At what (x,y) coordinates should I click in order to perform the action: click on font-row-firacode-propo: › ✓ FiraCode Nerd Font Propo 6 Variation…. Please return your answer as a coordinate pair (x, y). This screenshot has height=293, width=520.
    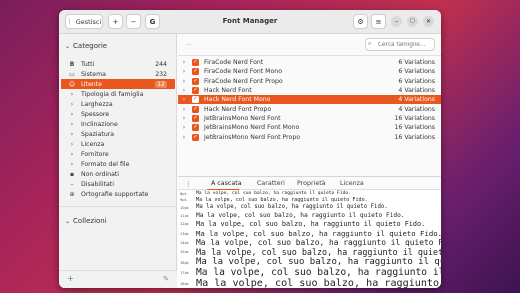
    Looking at the image, I should click on (309, 81).